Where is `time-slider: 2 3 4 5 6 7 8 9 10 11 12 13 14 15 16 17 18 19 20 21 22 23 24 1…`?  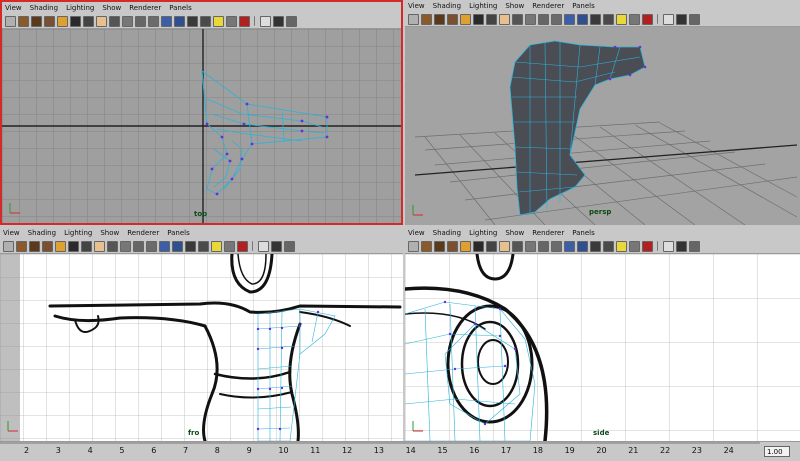 time-slider: 2 3 4 5 6 7 8 9 10 11 12 13 14 15 16 17 18 19 20 21 22 23 24 1… is located at coordinates (400, 451).